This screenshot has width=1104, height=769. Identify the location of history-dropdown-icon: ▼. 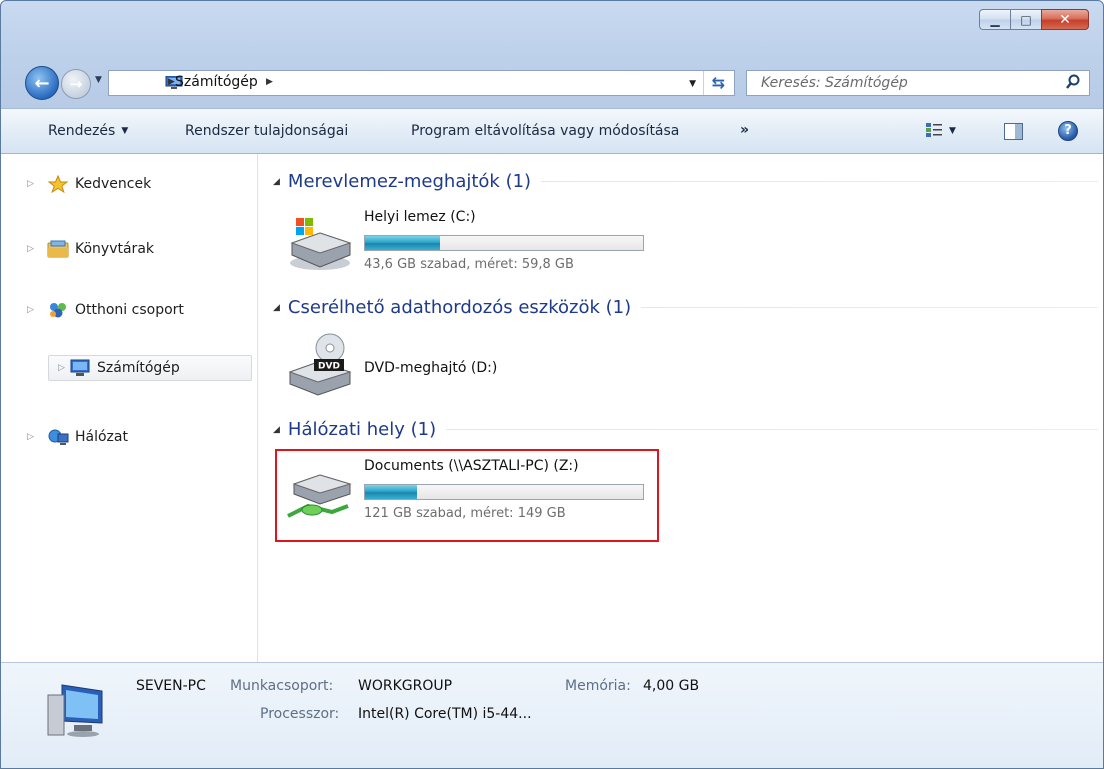
(98, 80).